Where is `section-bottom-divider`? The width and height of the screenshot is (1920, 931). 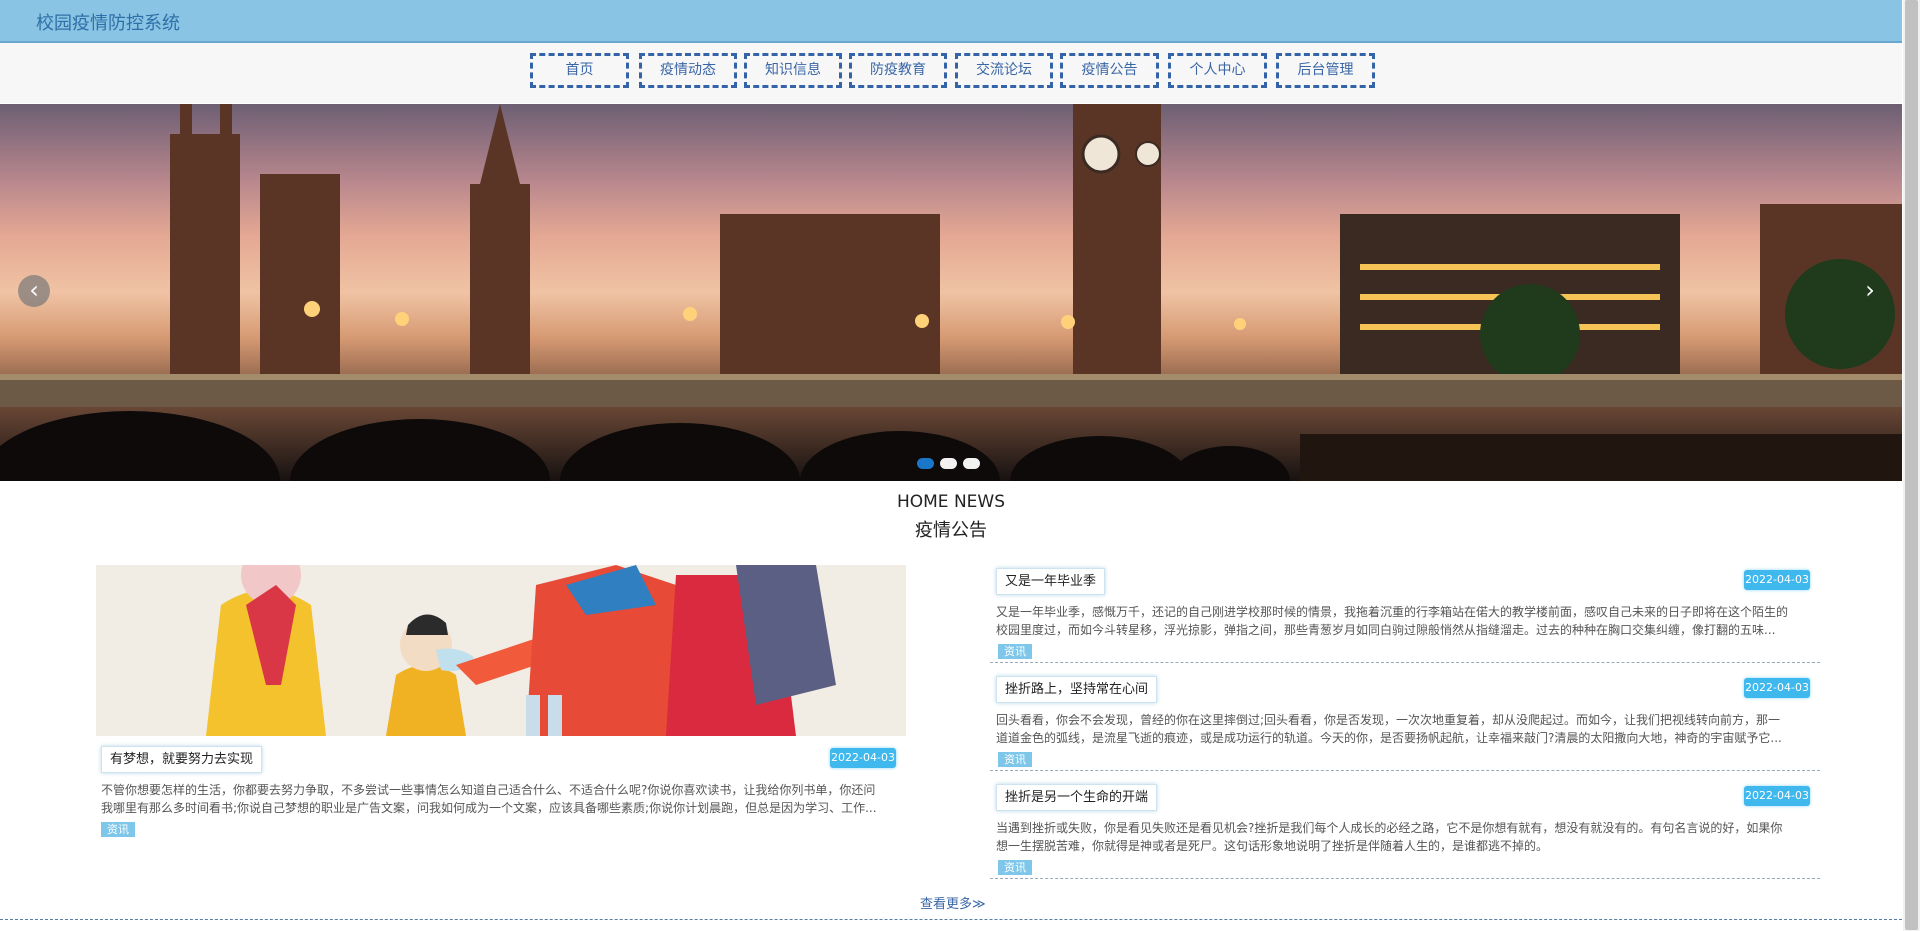 section-bottom-divider is located at coordinates (951, 919).